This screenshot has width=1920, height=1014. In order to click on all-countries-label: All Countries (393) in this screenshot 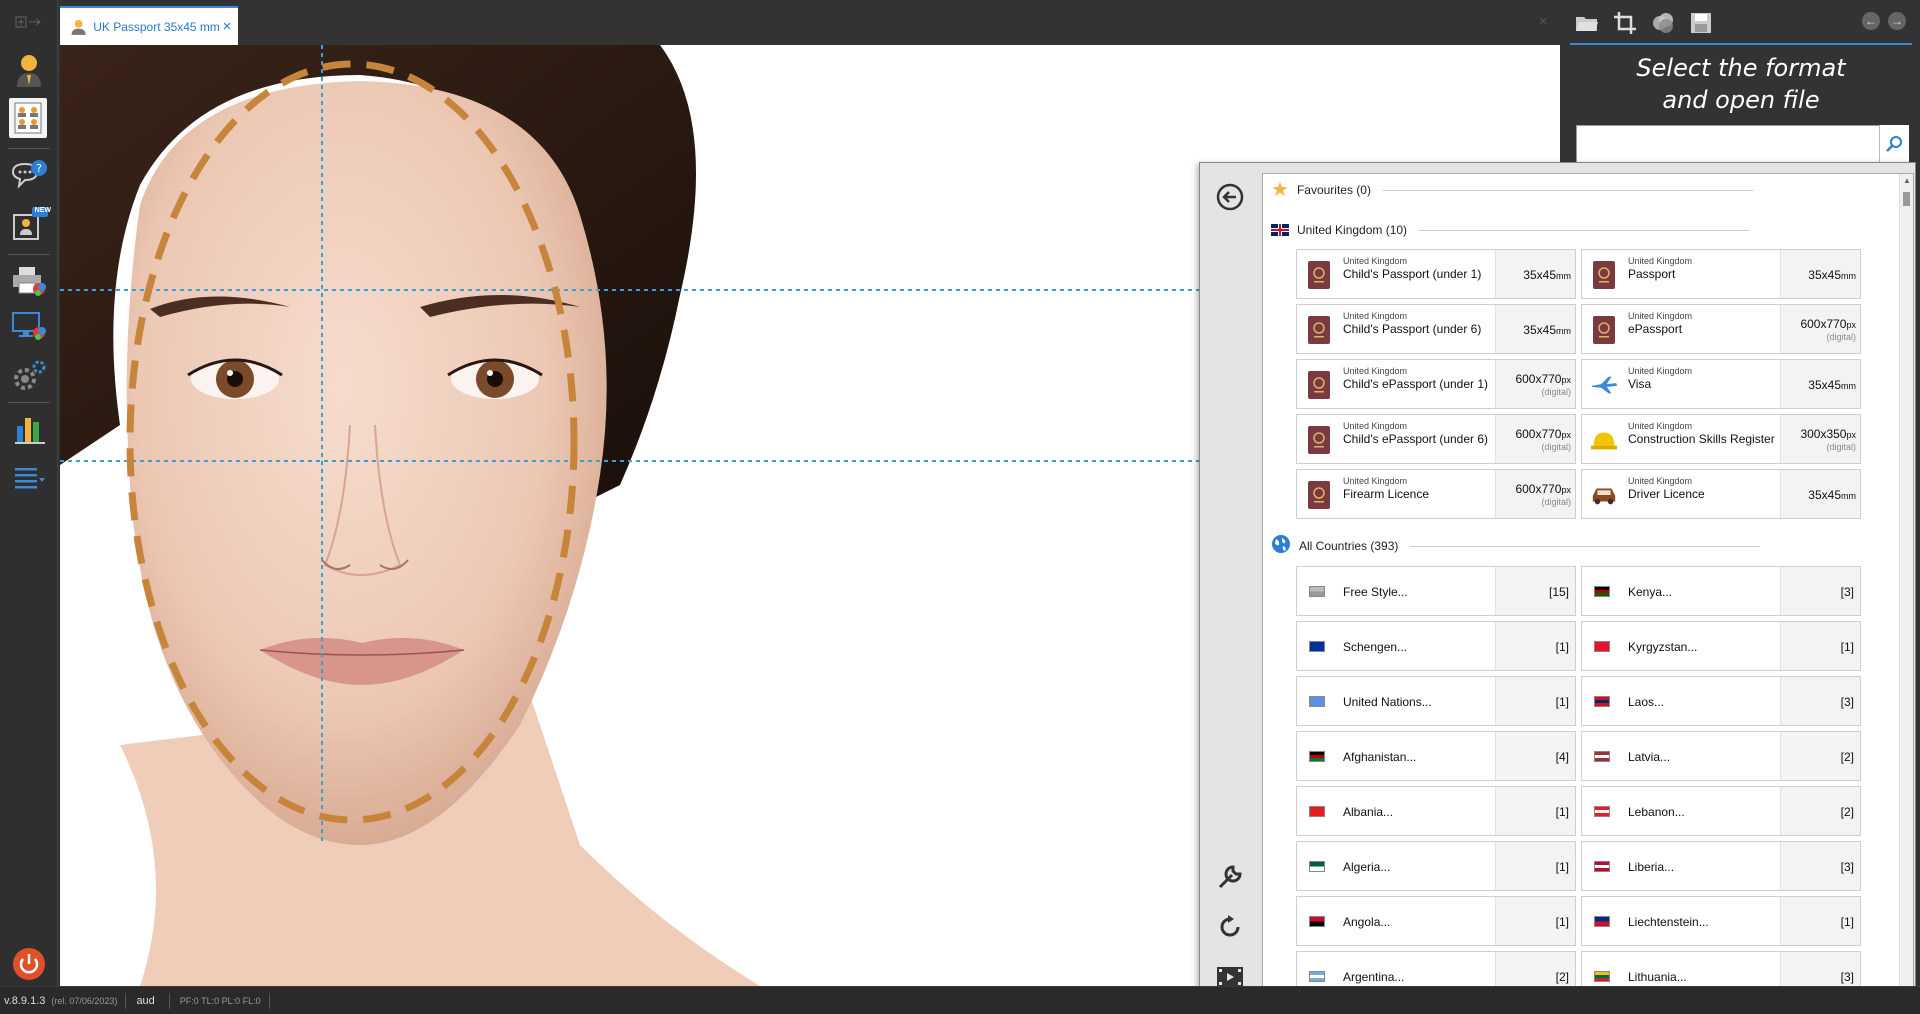, I will do `click(1349, 546)`.